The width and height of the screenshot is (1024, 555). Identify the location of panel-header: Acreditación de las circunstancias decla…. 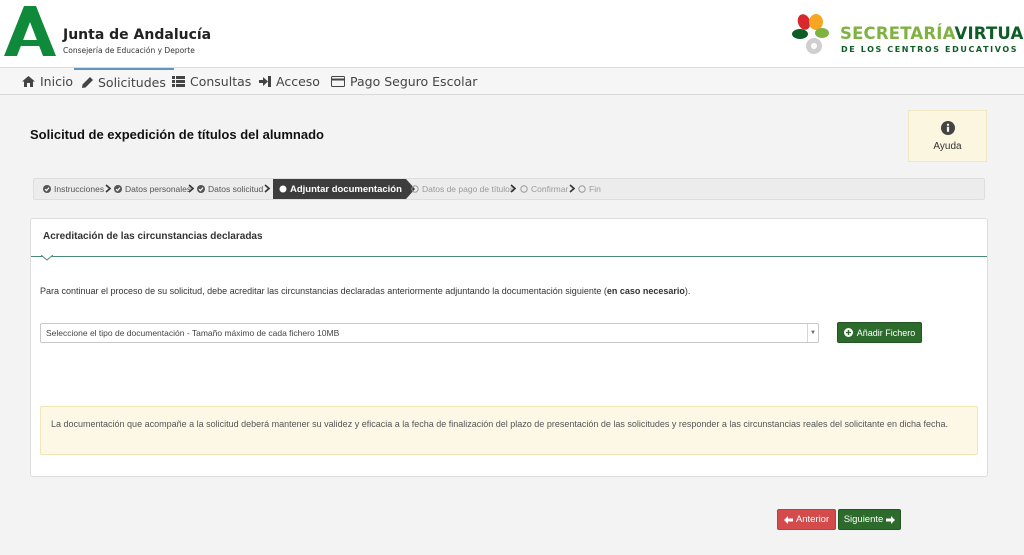
(509, 240).